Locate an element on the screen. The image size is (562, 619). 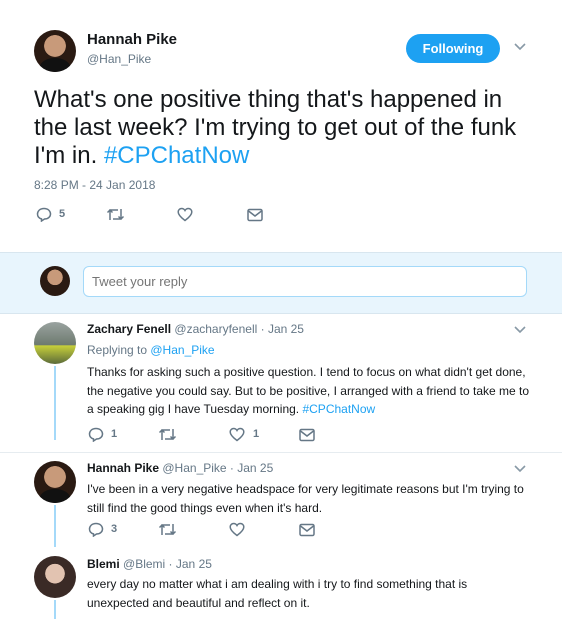
reply-input is located at coordinates (305, 281).